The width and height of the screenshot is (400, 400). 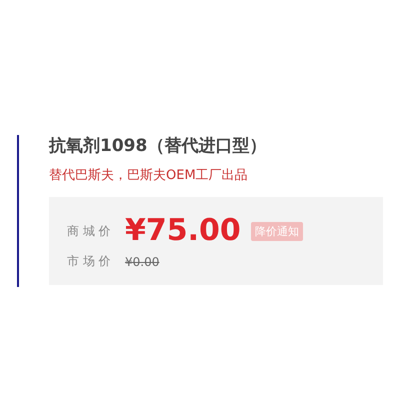 I want to click on market-price: ¥0.00, so click(x=142, y=261).